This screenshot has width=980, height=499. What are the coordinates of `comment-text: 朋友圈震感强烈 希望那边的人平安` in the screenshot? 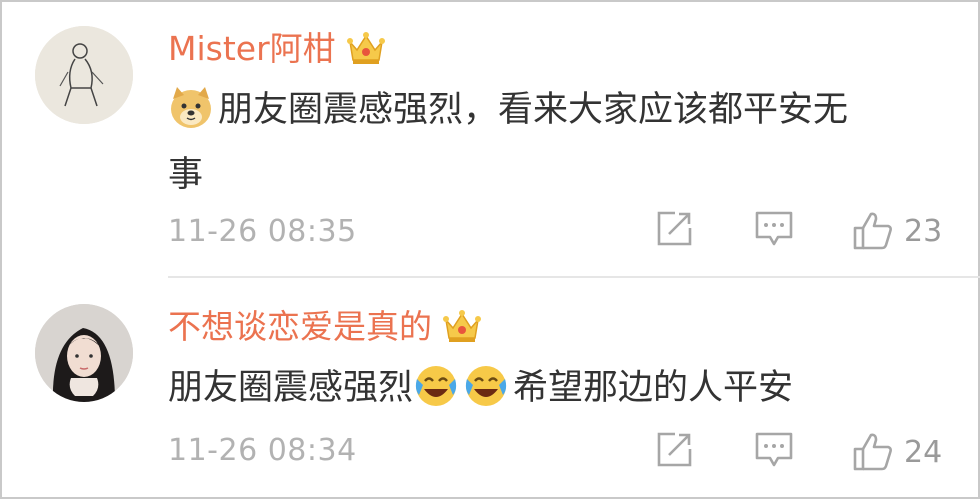 It's located at (558, 388).